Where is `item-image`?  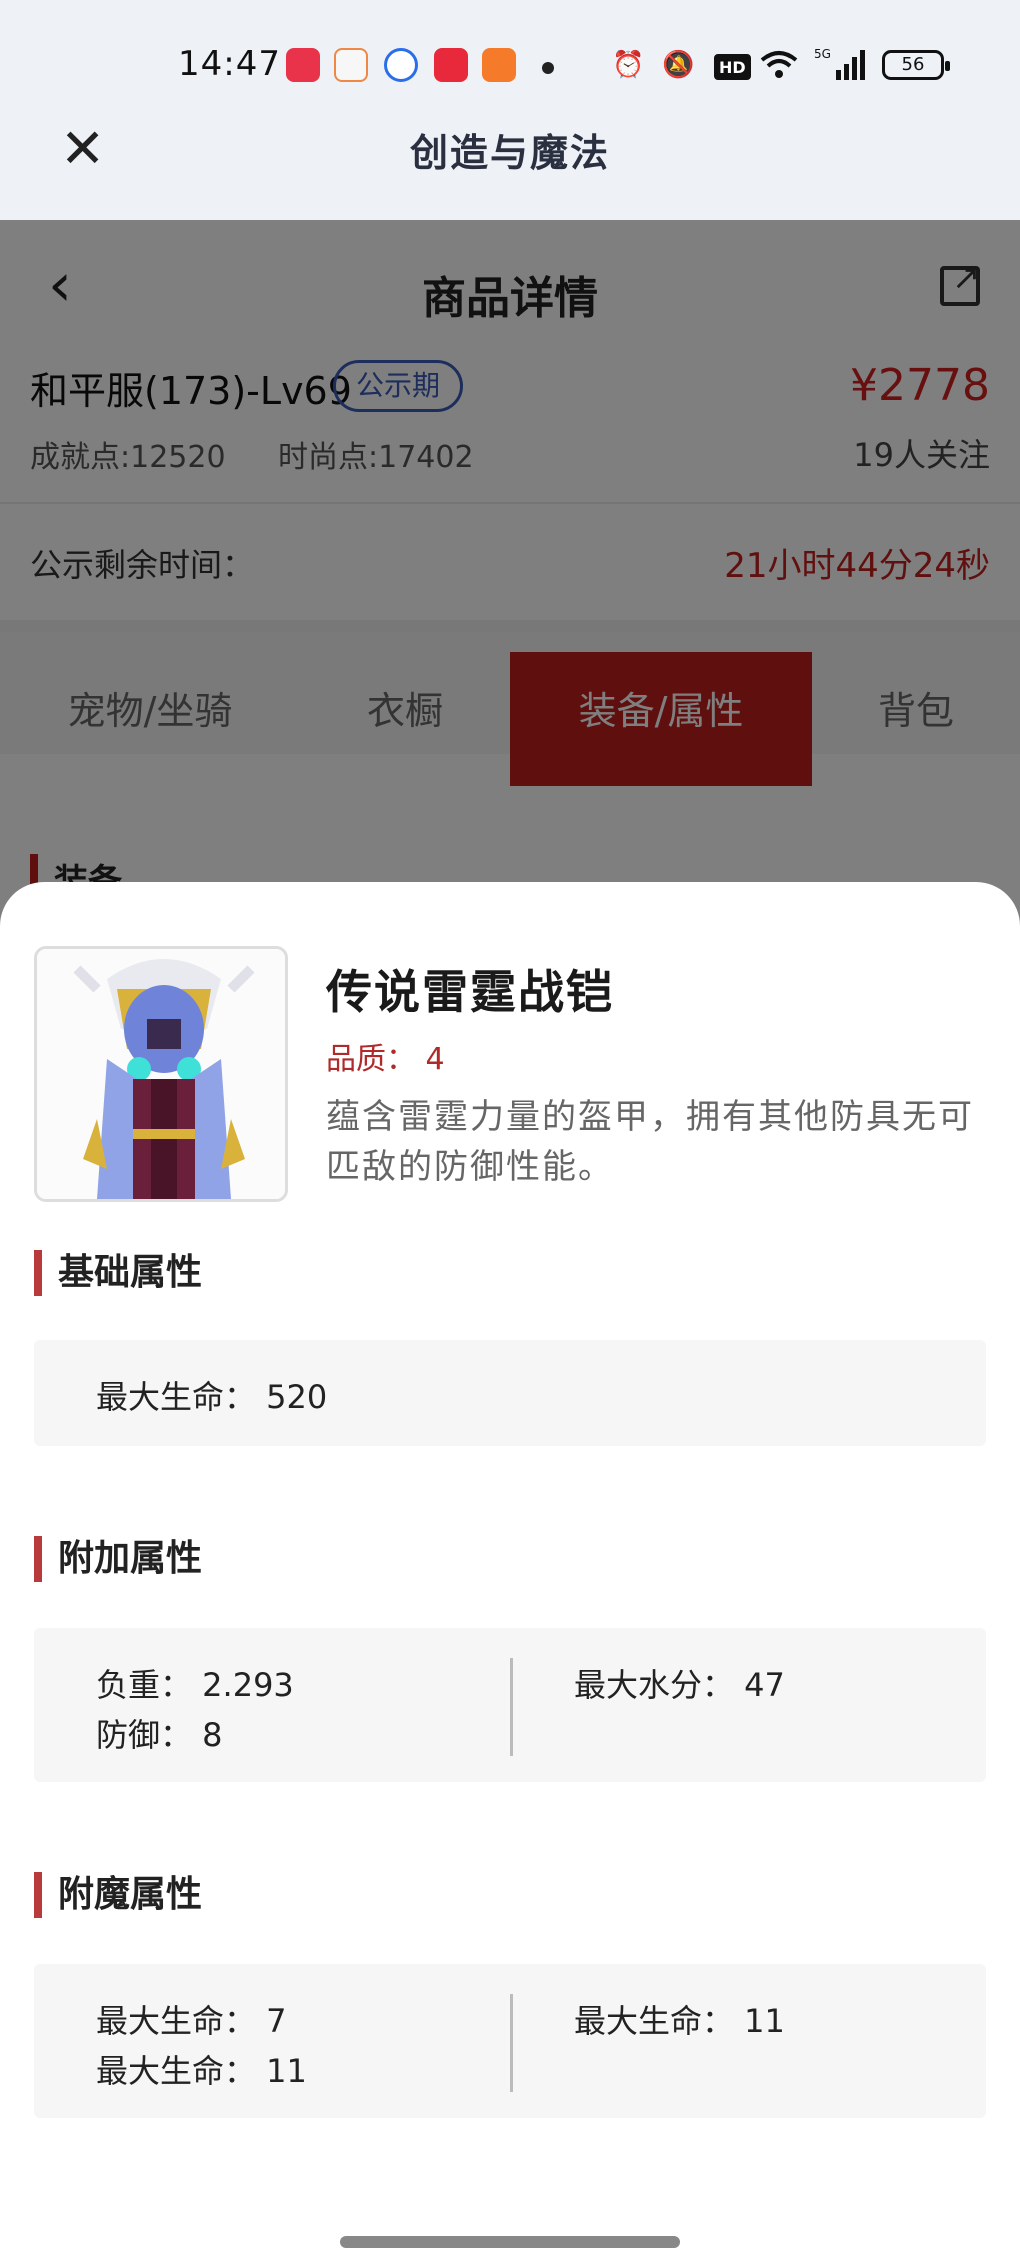 item-image is located at coordinates (161, 1074).